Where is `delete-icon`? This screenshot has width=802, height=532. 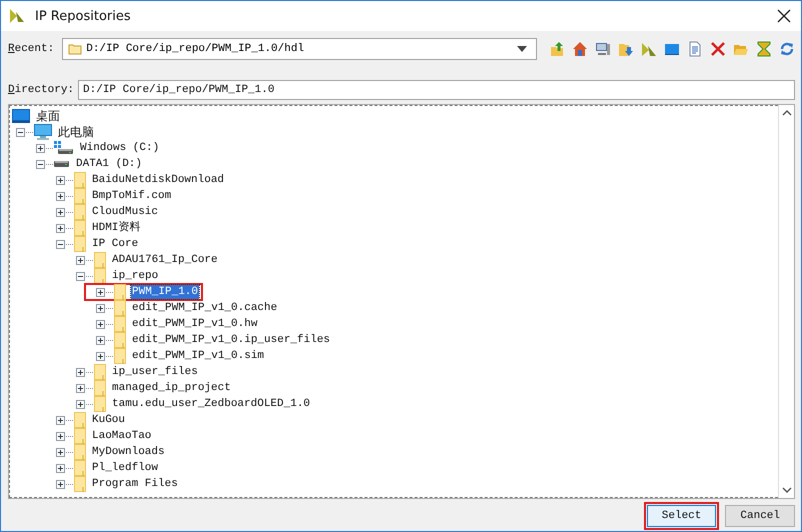
delete-icon is located at coordinates (718, 49).